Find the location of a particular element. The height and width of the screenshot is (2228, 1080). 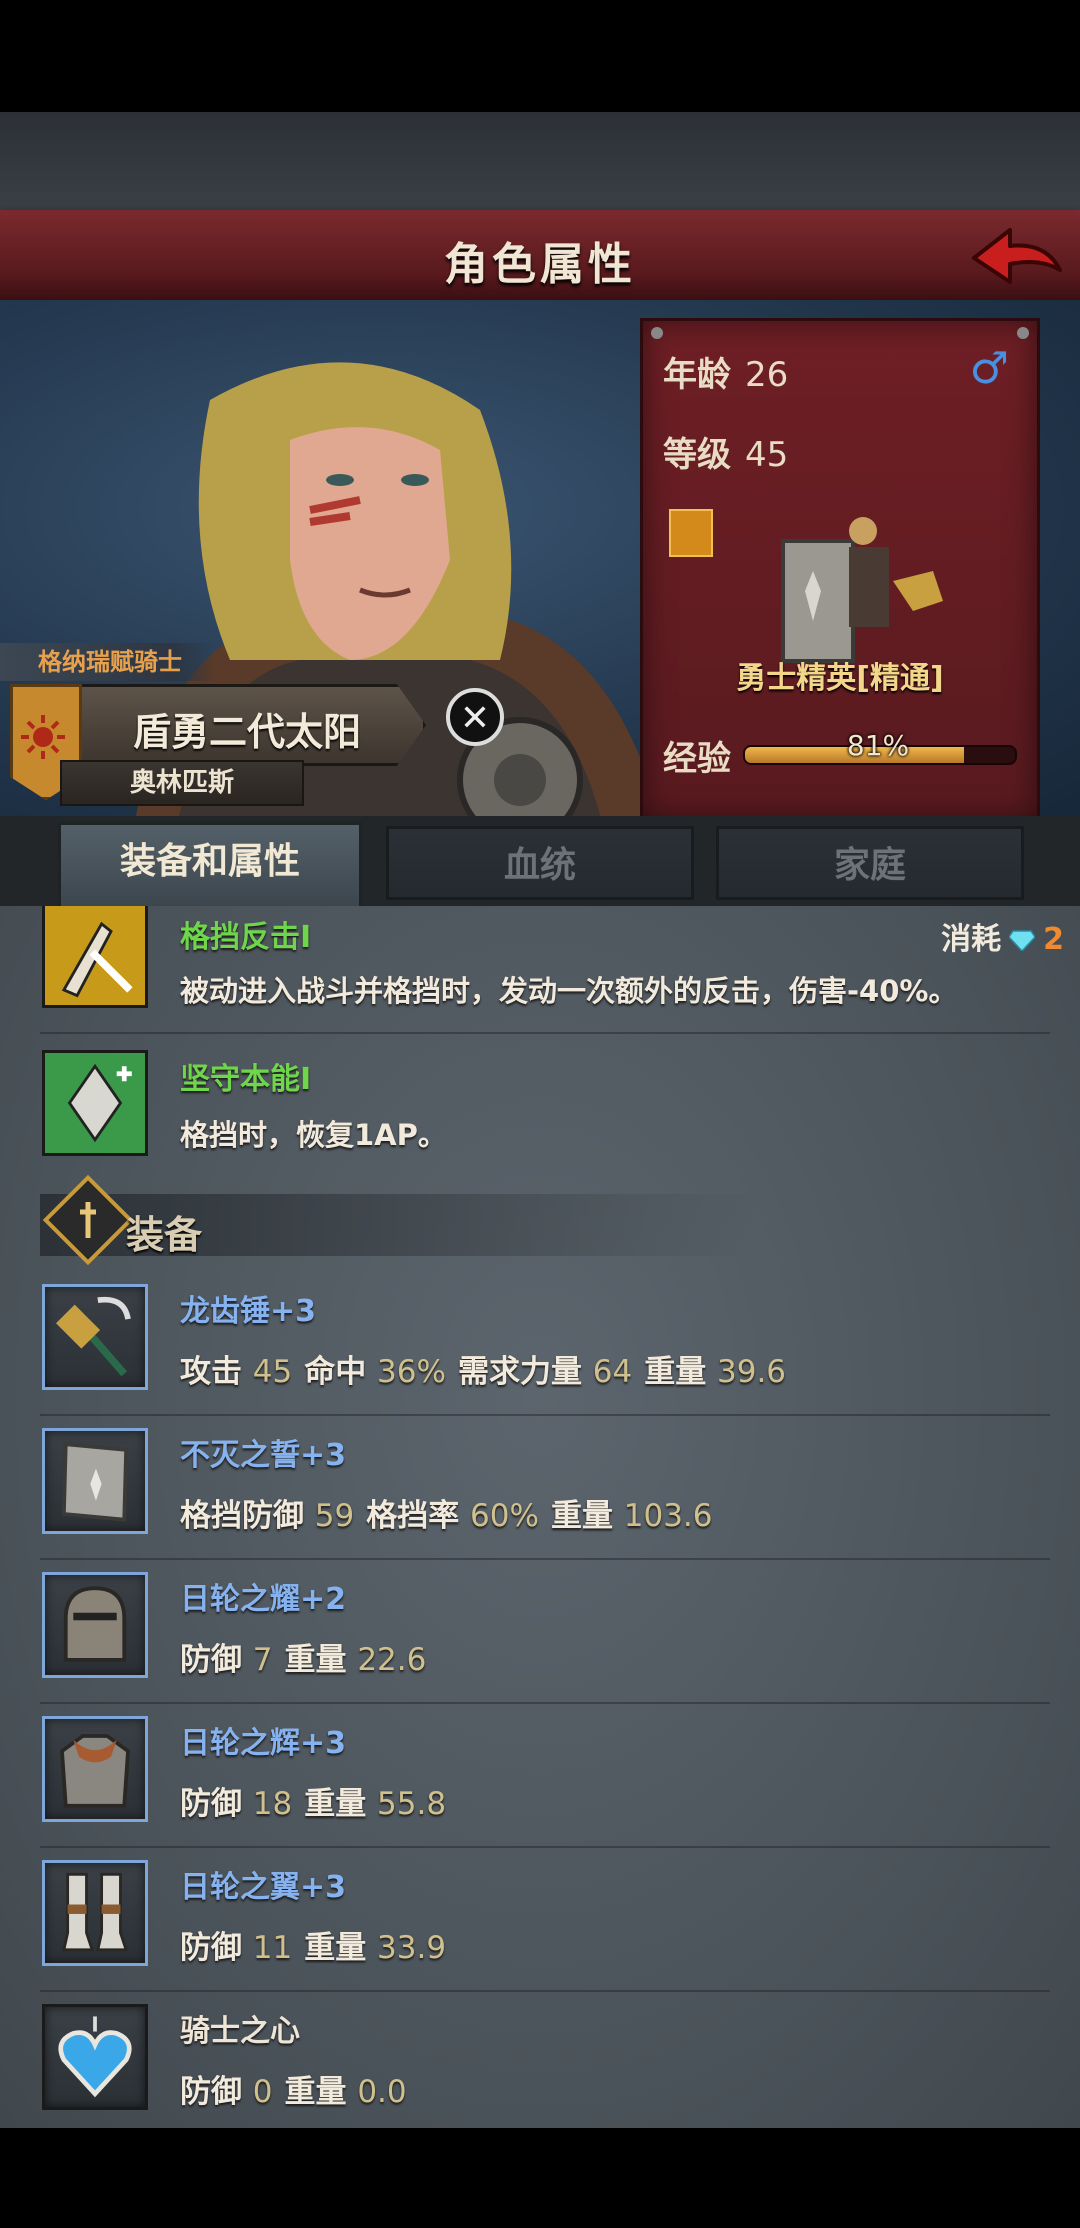

equipment-stats: 攻击 45 命中 36% 需求力量 64 重量 39.6 is located at coordinates (489, 1368).